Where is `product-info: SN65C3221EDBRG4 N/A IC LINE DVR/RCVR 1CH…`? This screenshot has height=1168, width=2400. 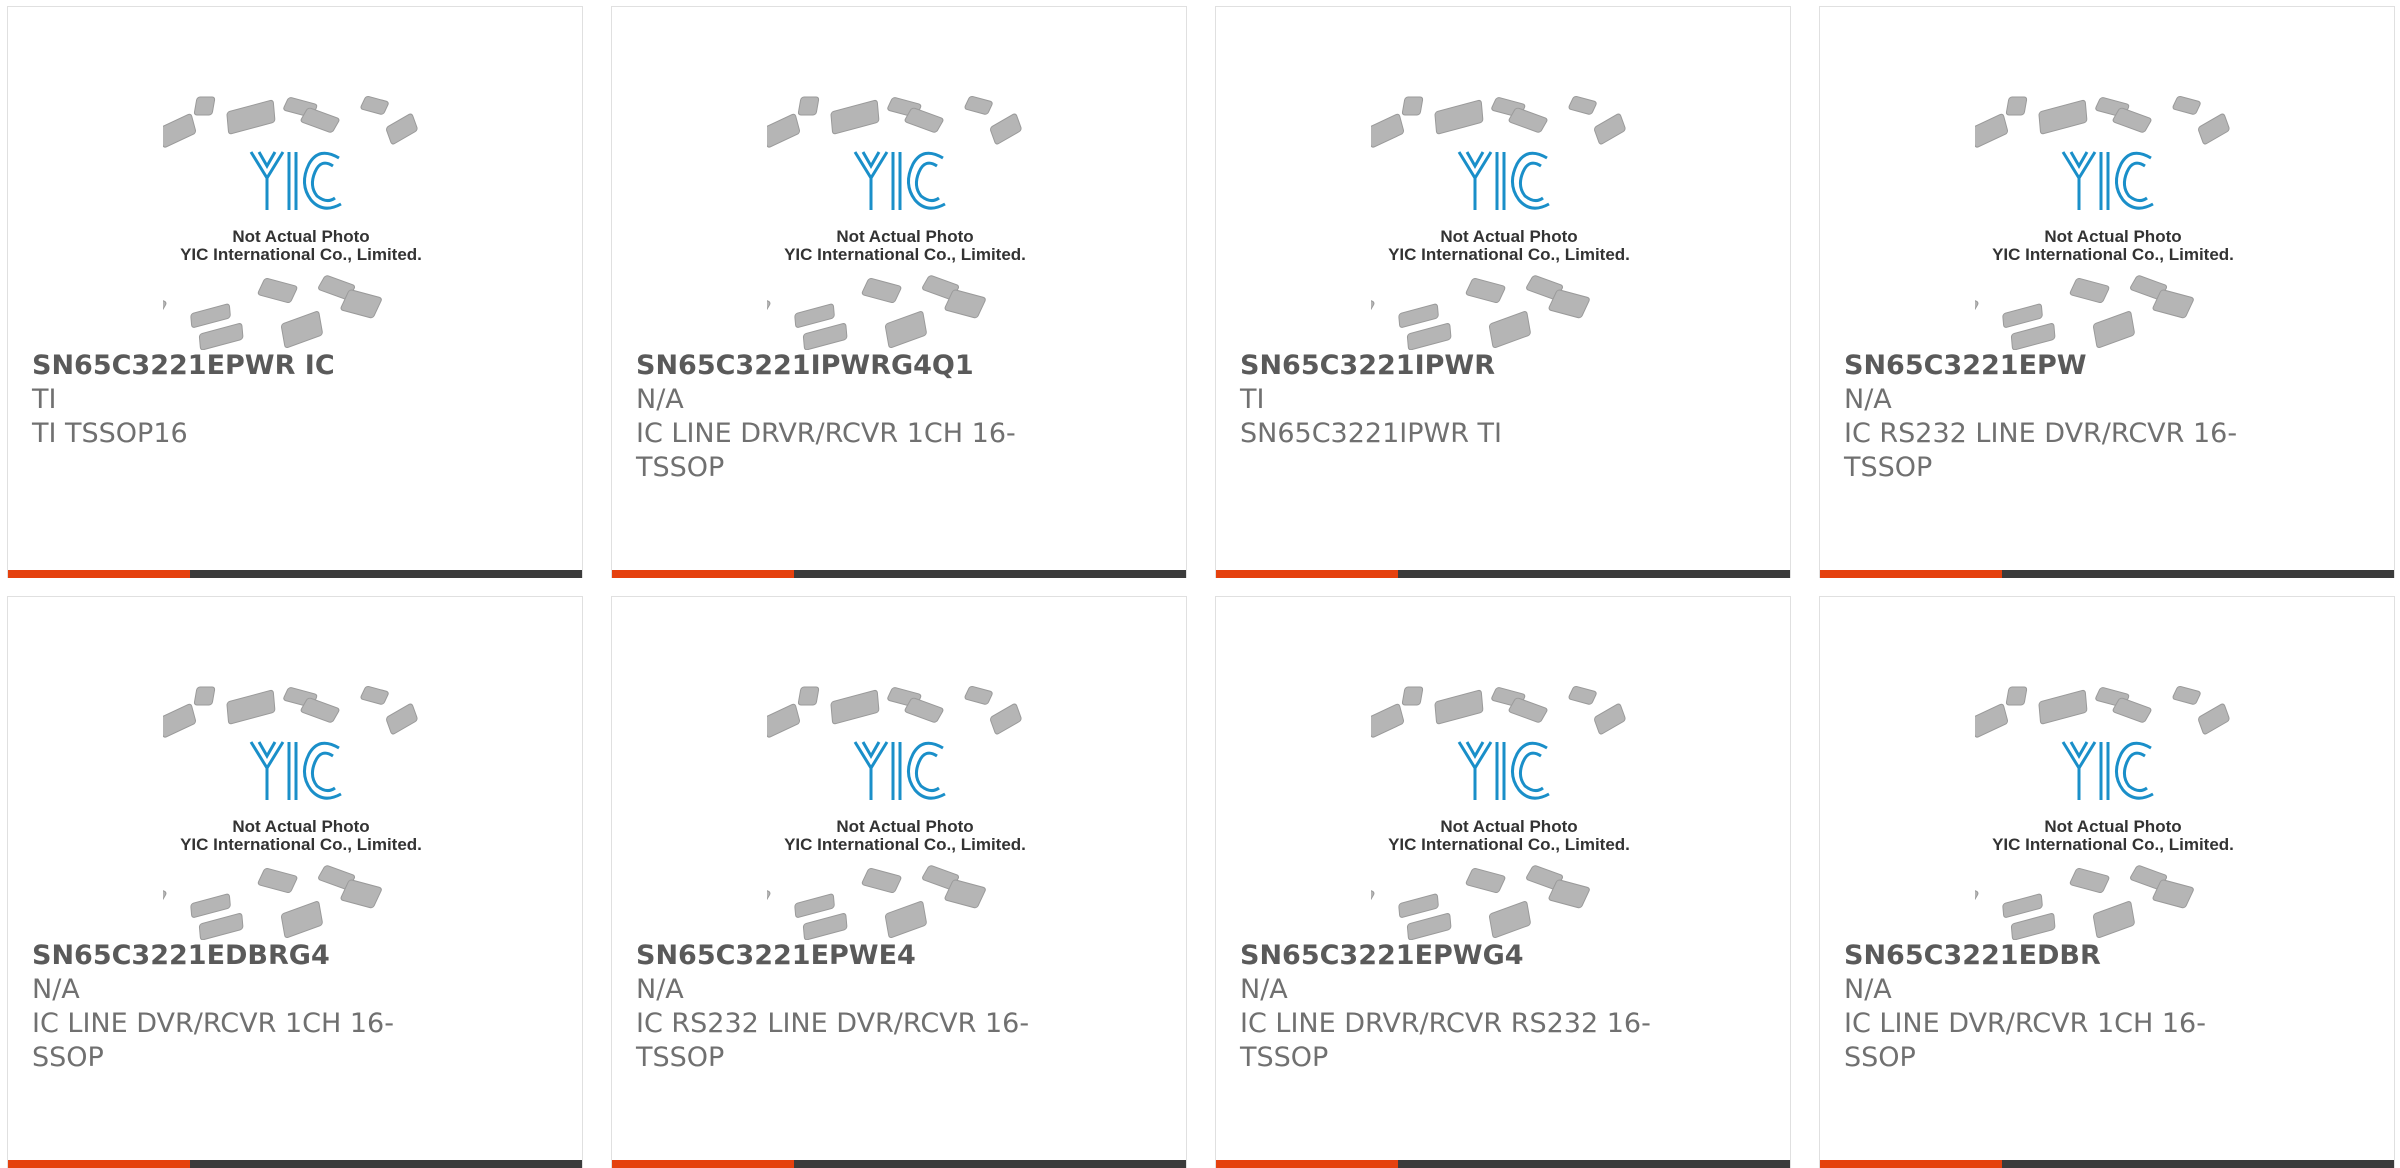 product-info: SN65C3221EDBRG4 N/A IC LINE DVR/RCVR 1CH… is located at coordinates (292, 1007).